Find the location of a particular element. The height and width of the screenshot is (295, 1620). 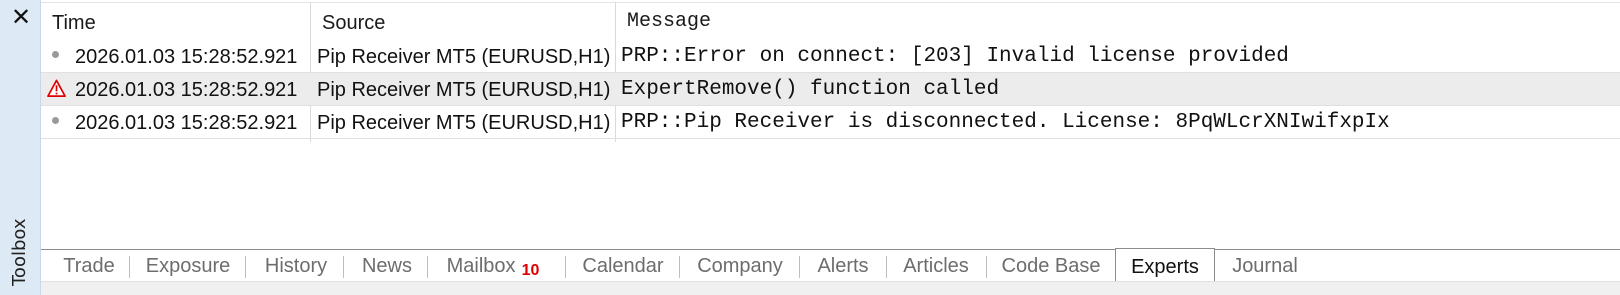

tab-company: Company is located at coordinates (740, 265).